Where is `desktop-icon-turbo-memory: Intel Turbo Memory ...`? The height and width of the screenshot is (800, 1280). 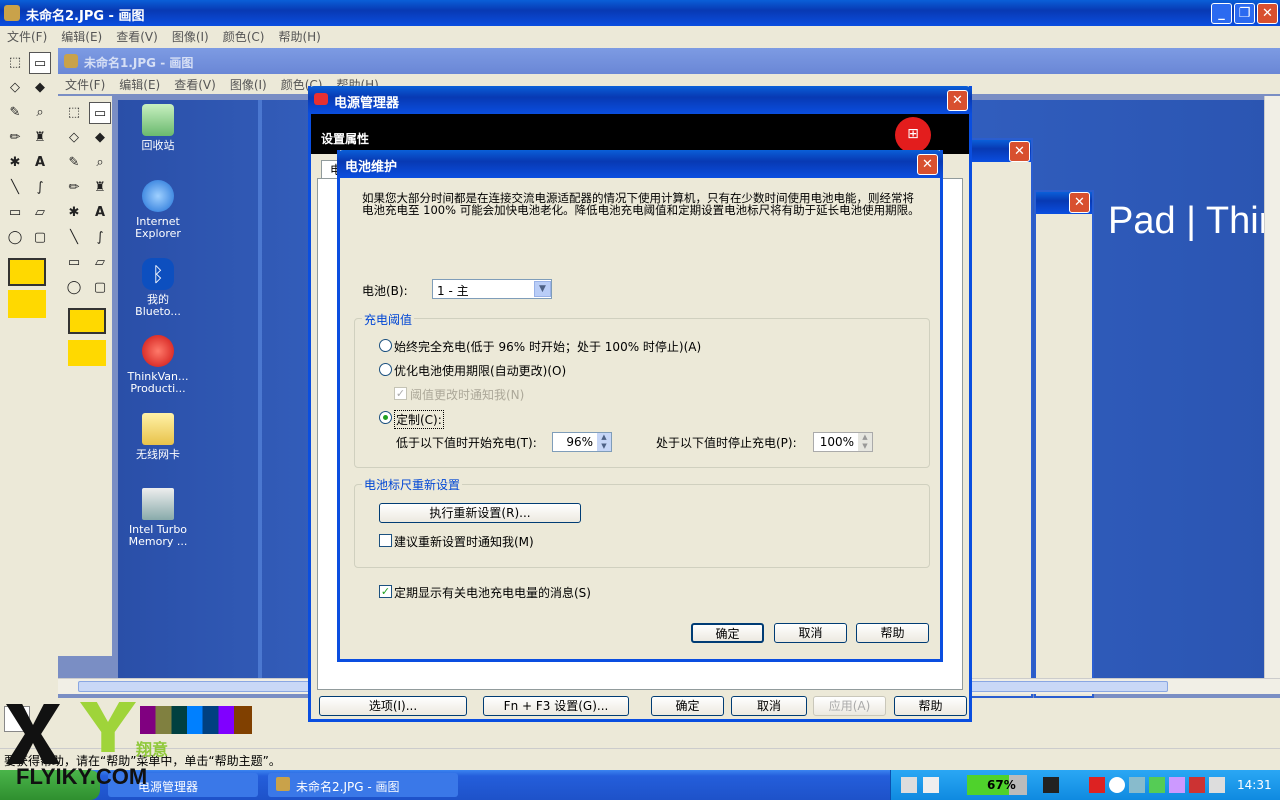 desktop-icon-turbo-memory: Intel Turbo Memory ... is located at coordinates (158, 518).